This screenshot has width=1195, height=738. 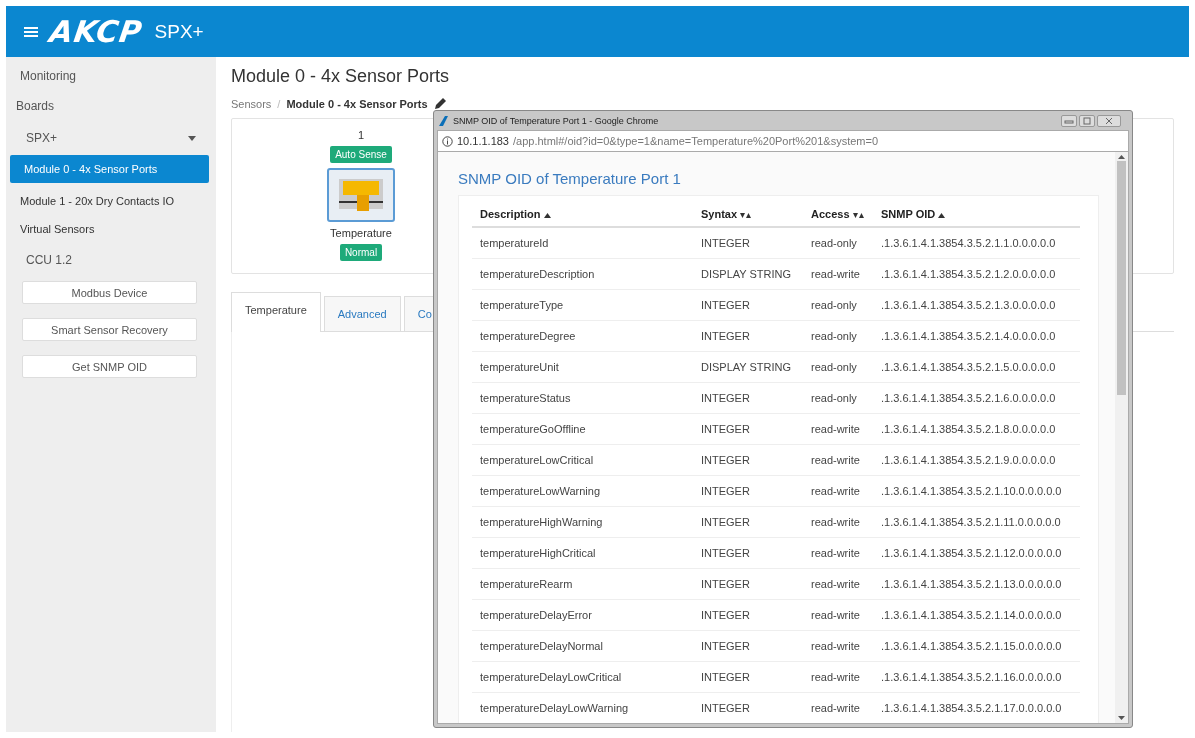 What do you see at coordinates (976, 214) in the screenshot?
I see `column-header: SNMP OID` at bounding box center [976, 214].